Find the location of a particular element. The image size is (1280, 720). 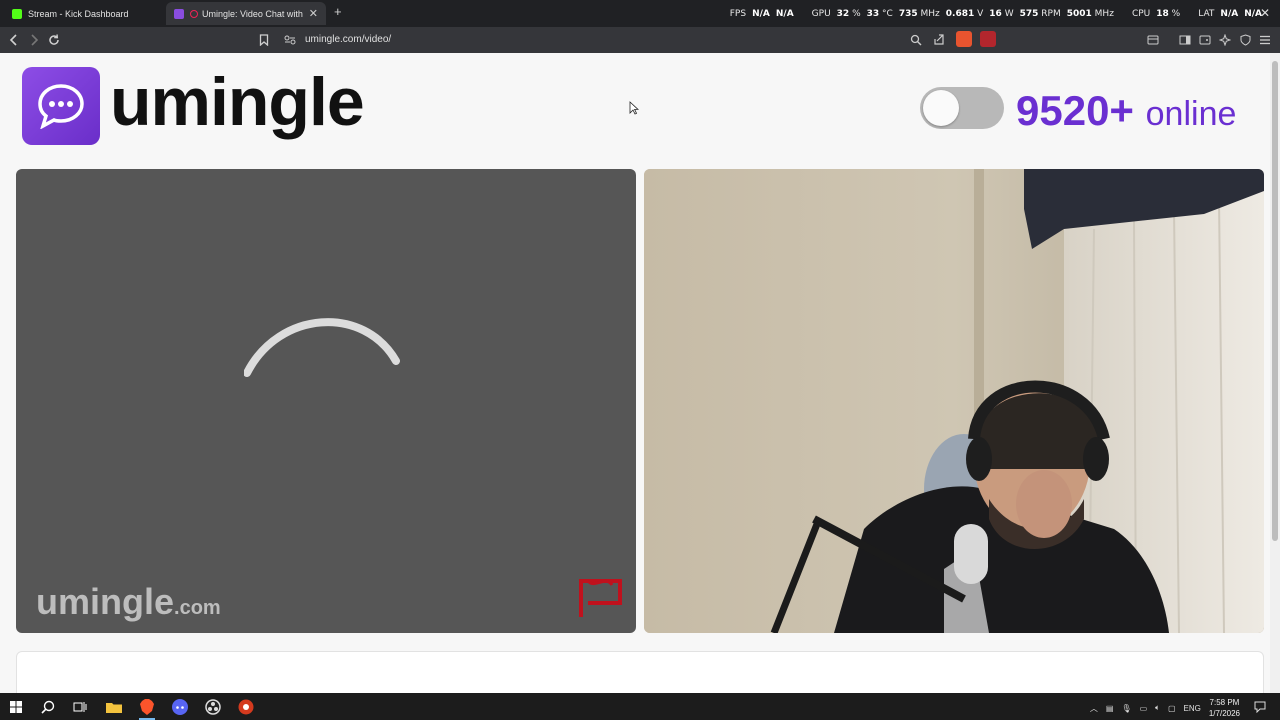

network-icon: ▭ is located at coordinates (1144, 708).